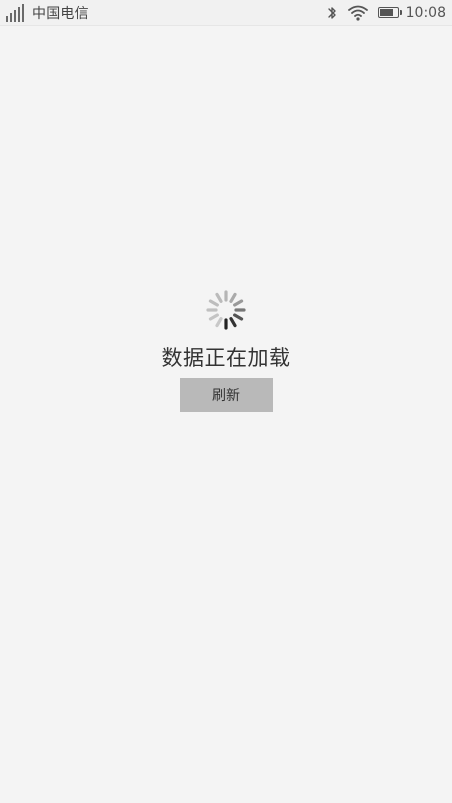  What do you see at coordinates (226, 395) in the screenshot?
I see `refresh-button: 刷新` at bounding box center [226, 395].